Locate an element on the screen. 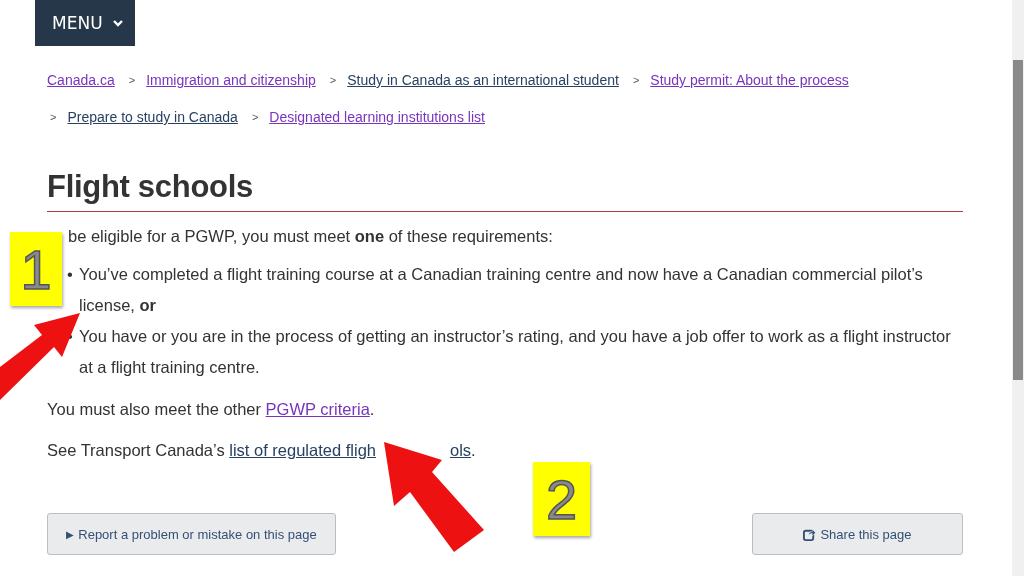  breadcrumb-link: Designated learning institutions list is located at coordinates (377, 117).